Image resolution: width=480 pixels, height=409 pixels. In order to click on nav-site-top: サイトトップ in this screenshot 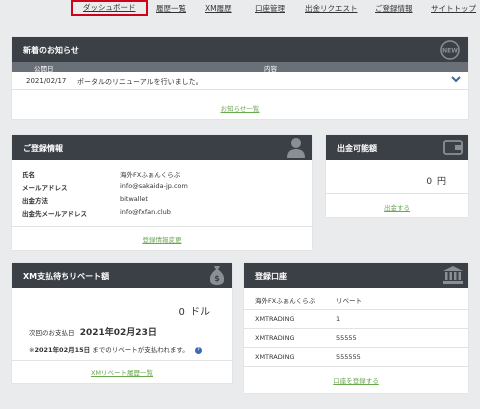, I will do `click(453, 8)`.